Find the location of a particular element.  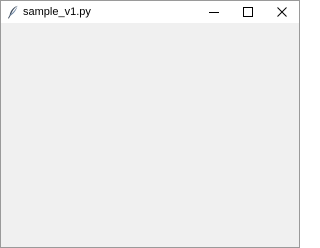

minimize-button is located at coordinates (214, 12).